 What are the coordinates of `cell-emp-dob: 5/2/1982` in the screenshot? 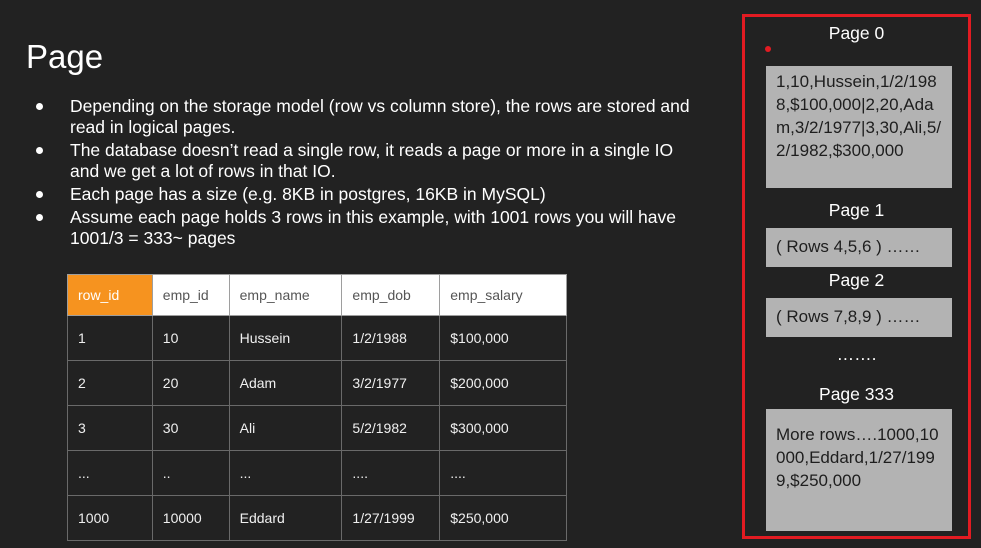 It's located at (391, 428).